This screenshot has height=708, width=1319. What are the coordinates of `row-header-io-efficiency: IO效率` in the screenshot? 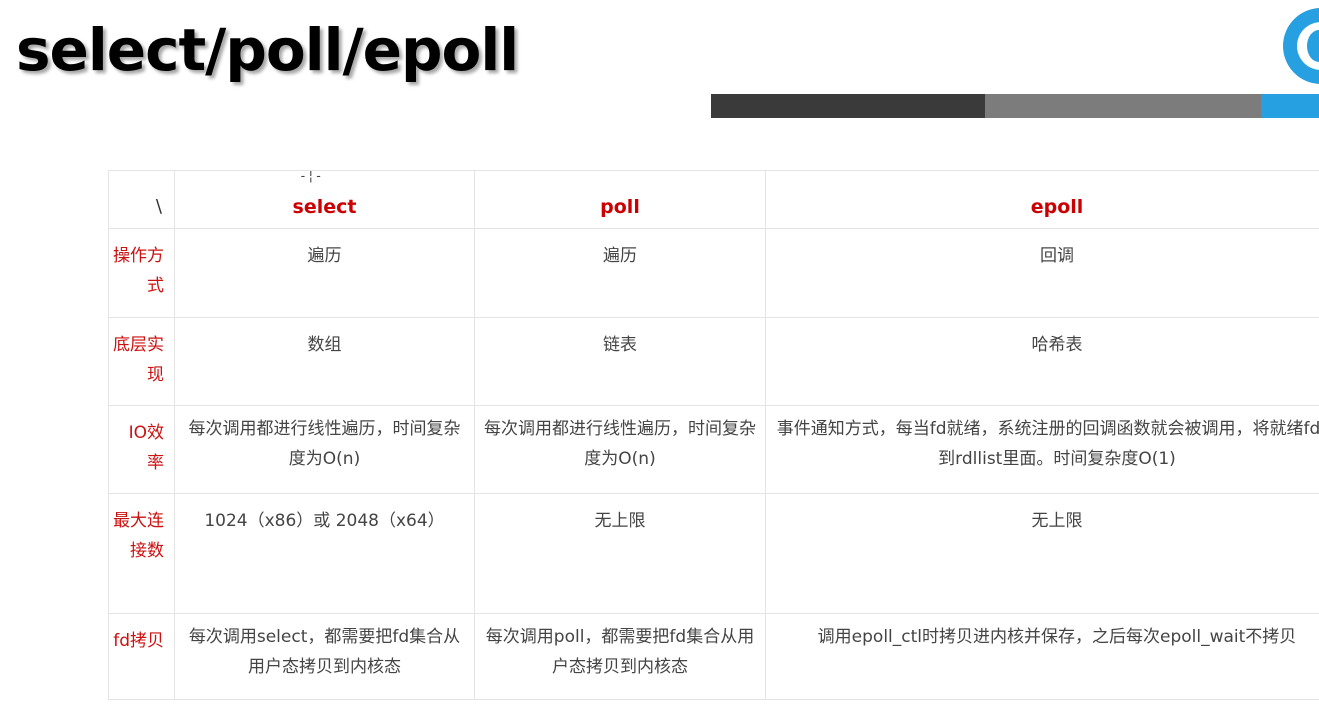 It's located at (141, 449).